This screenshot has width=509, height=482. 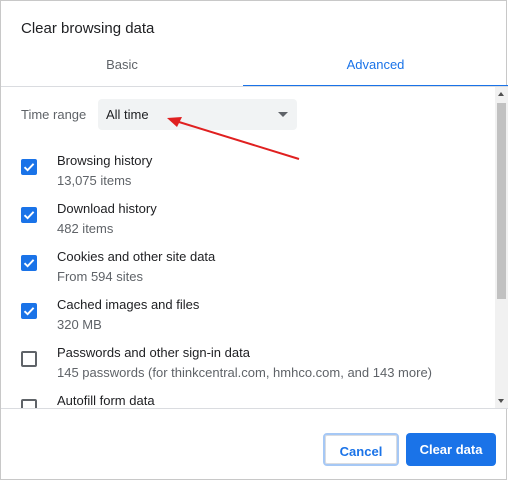 I want to click on checkbox-browsing-history, so click(x=29, y=167).